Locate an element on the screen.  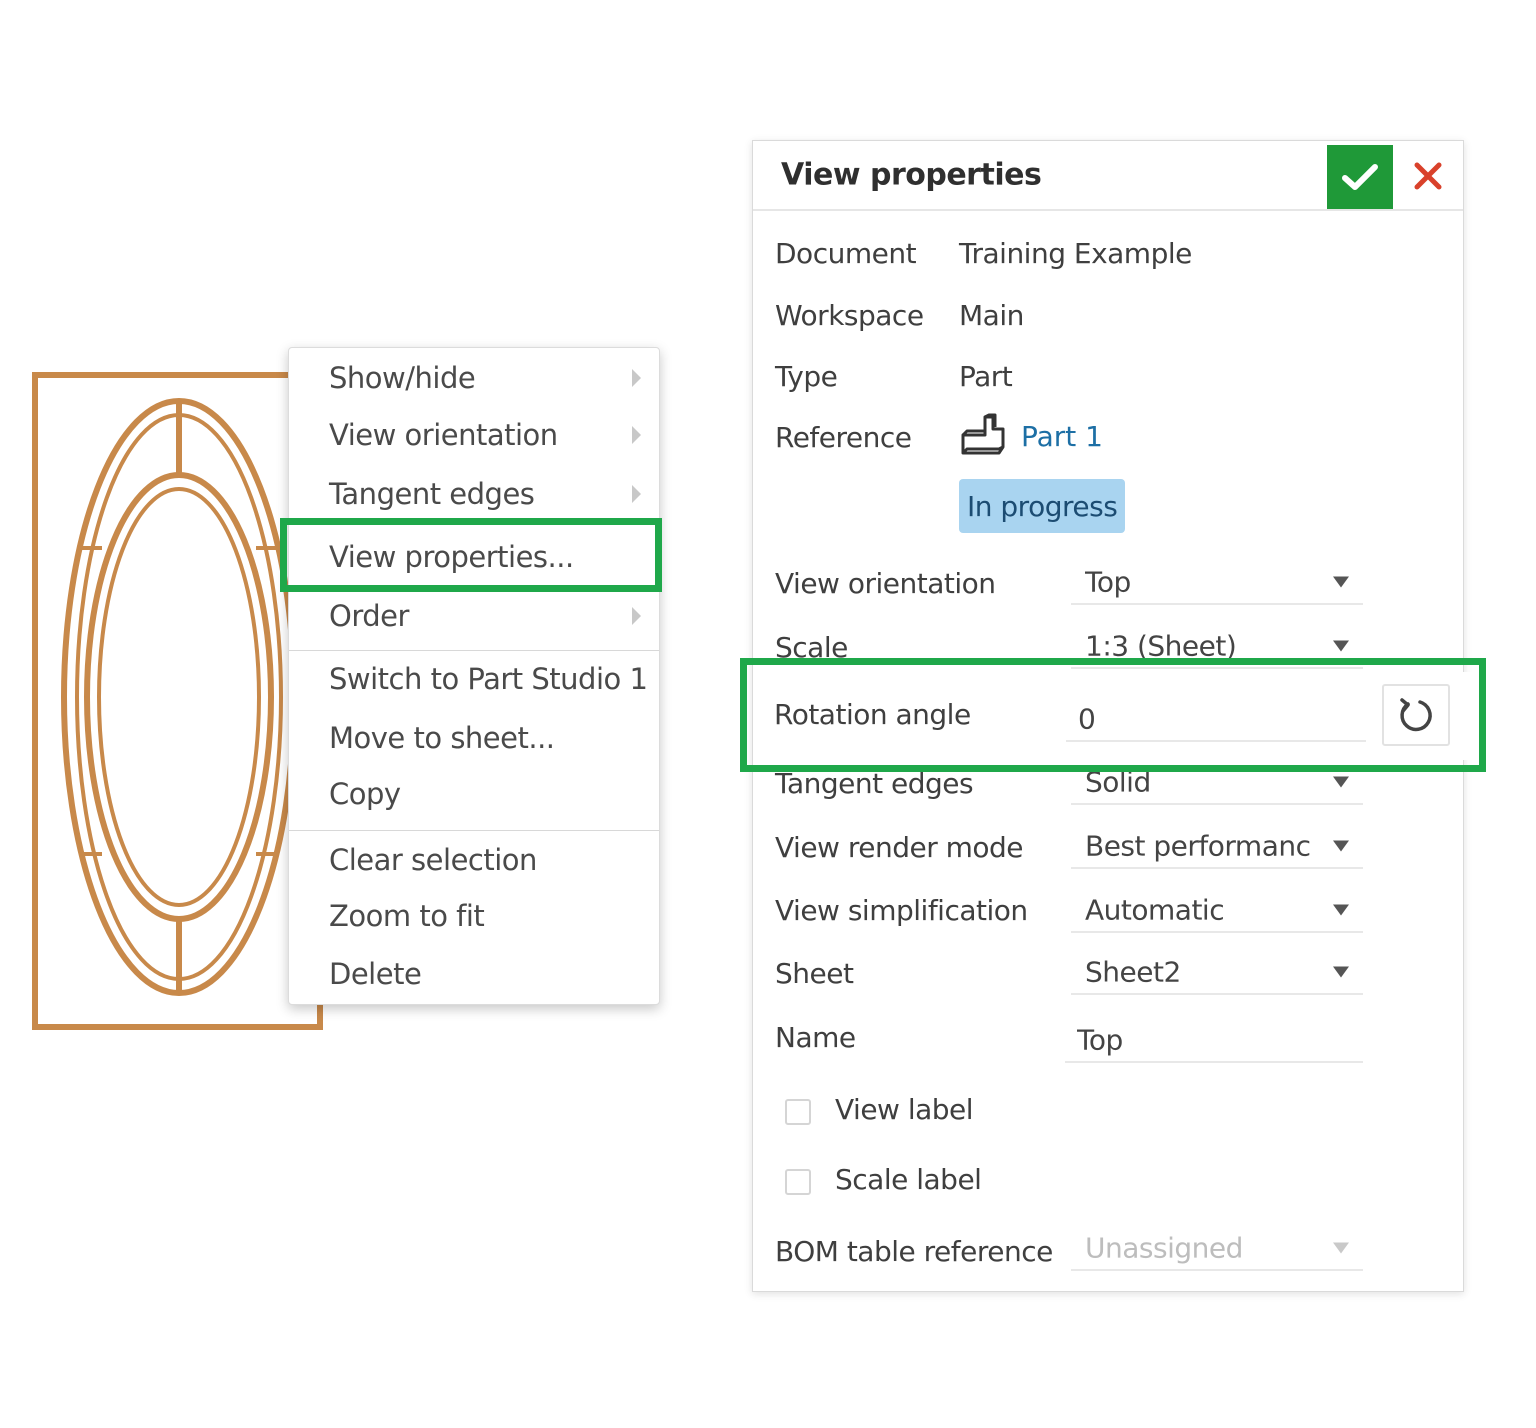
view-label-checkbox is located at coordinates (798, 1112).